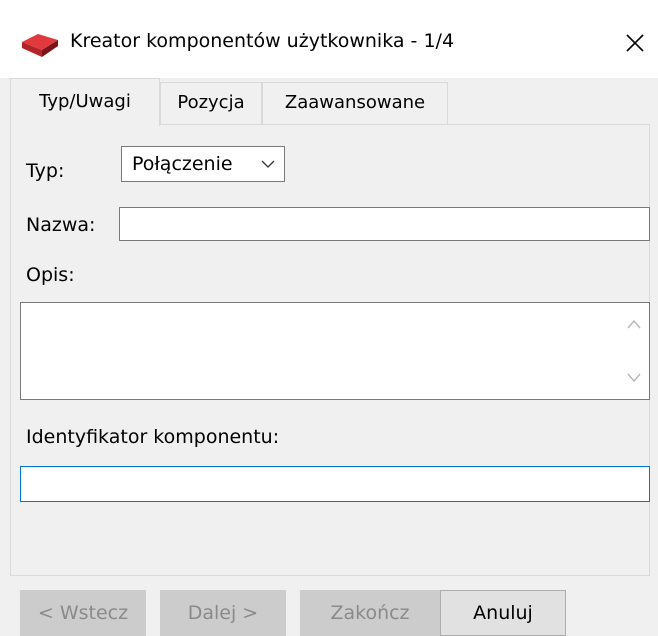 The image size is (658, 636). I want to click on type-select: Połączenie, so click(203, 164).